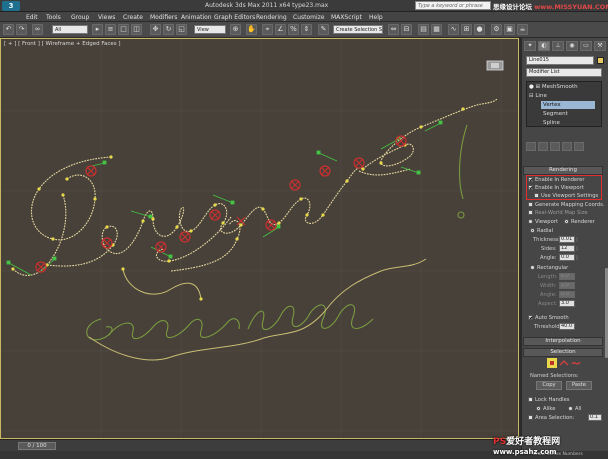  I want to click on angle-spinner-arrows, so click(577, 257).